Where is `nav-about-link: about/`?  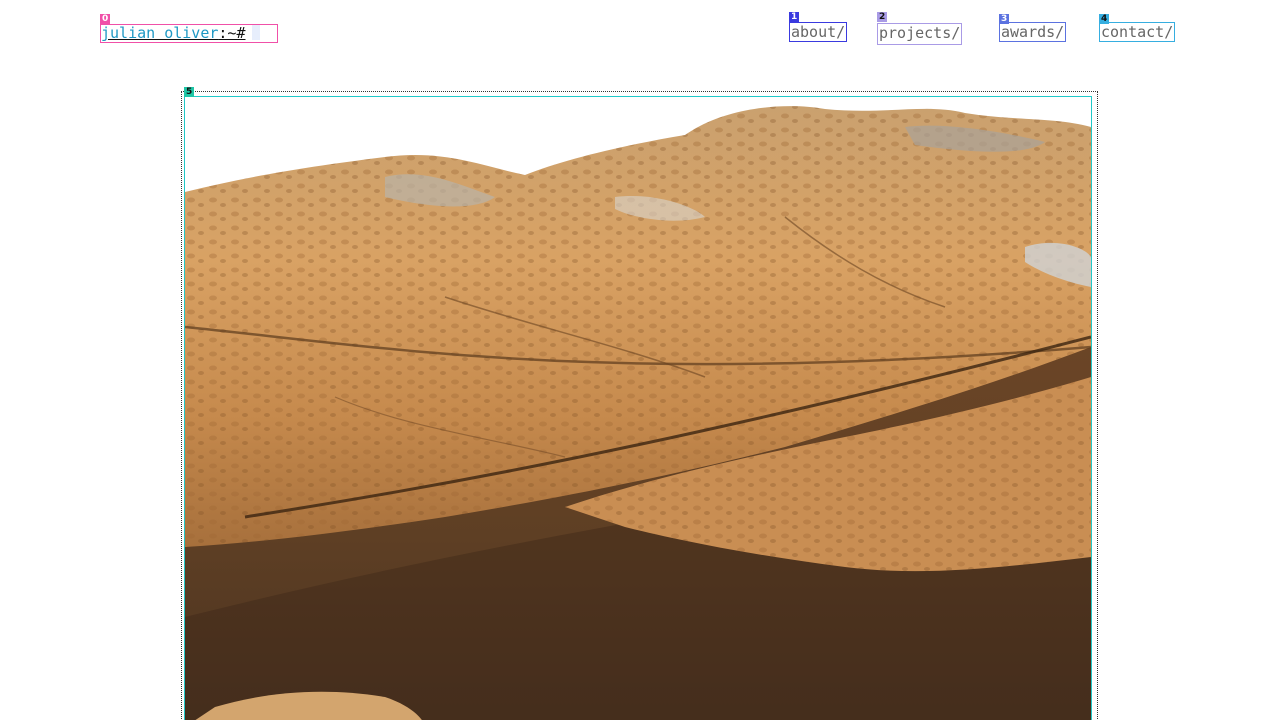 nav-about-link: about/ is located at coordinates (818, 32).